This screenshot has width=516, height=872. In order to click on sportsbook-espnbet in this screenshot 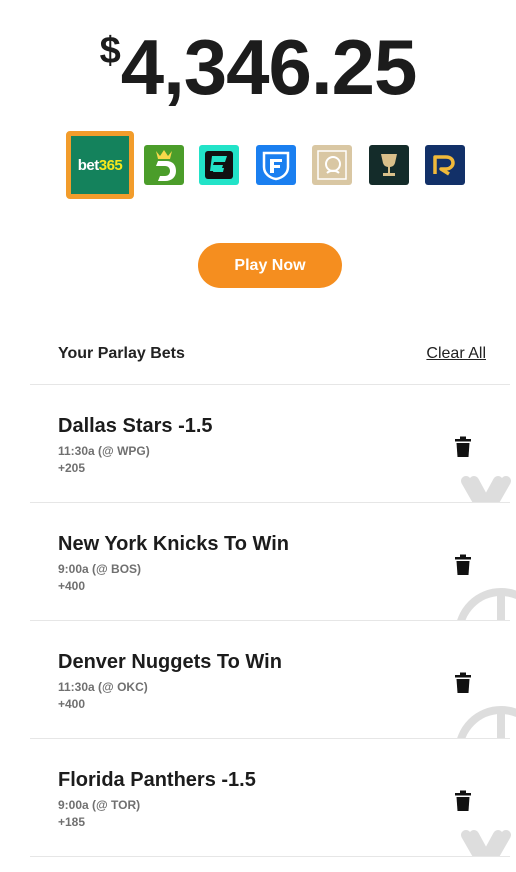, I will do `click(219, 165)`.